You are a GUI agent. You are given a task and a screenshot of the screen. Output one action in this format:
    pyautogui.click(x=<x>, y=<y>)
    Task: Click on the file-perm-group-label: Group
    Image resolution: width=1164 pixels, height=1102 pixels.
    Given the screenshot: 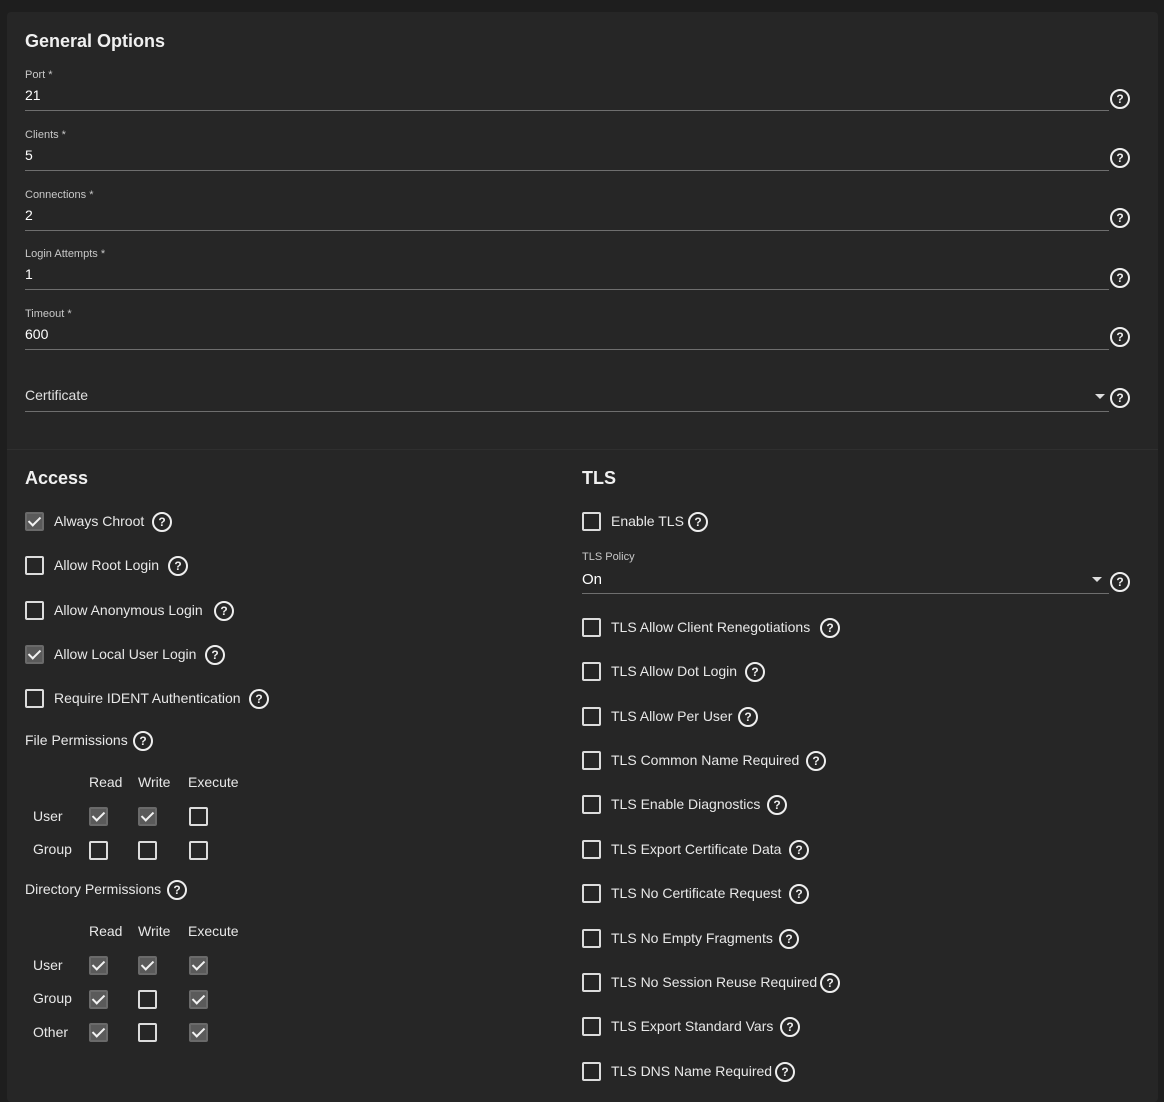 What is the action you would take?
    pyautogui.click(x=52, y=849)
    